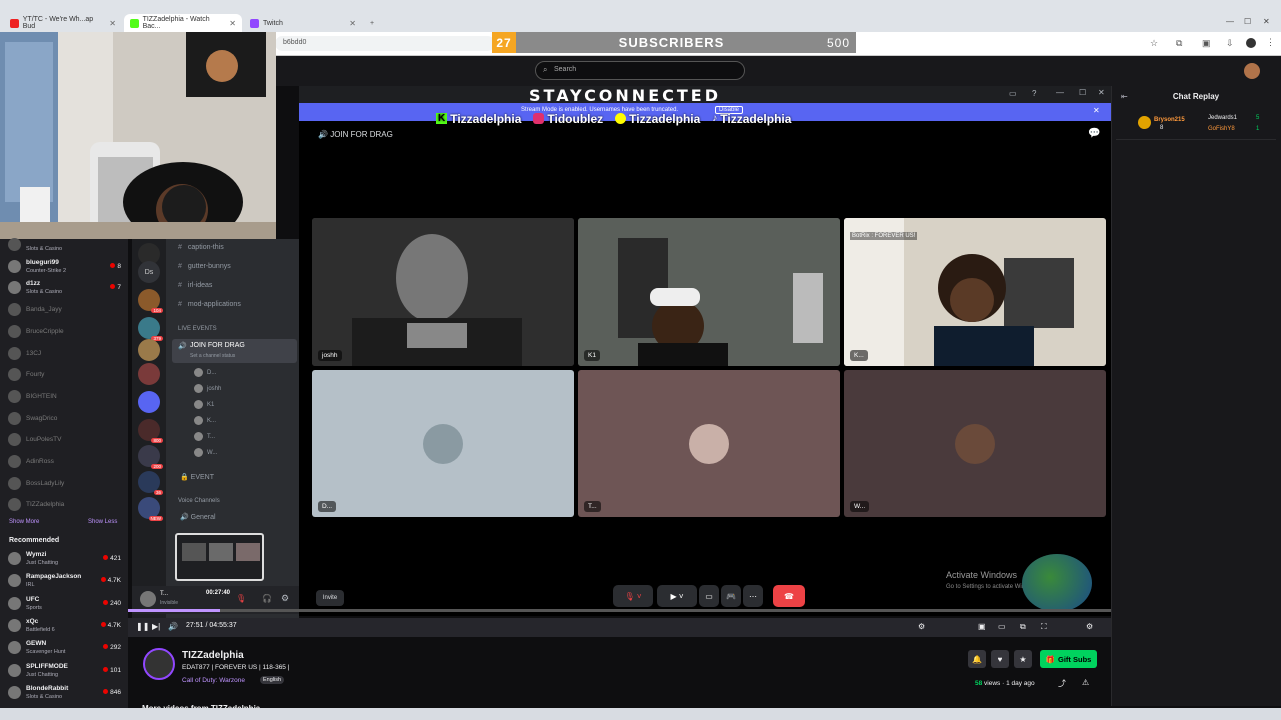 The width and height of the screenshot is (1281, 720). What do you see at coordinates (65, 604) in the screenshot?
I see `sidebar-channel: UFC Sports 240` at bounding box center [65, 604].